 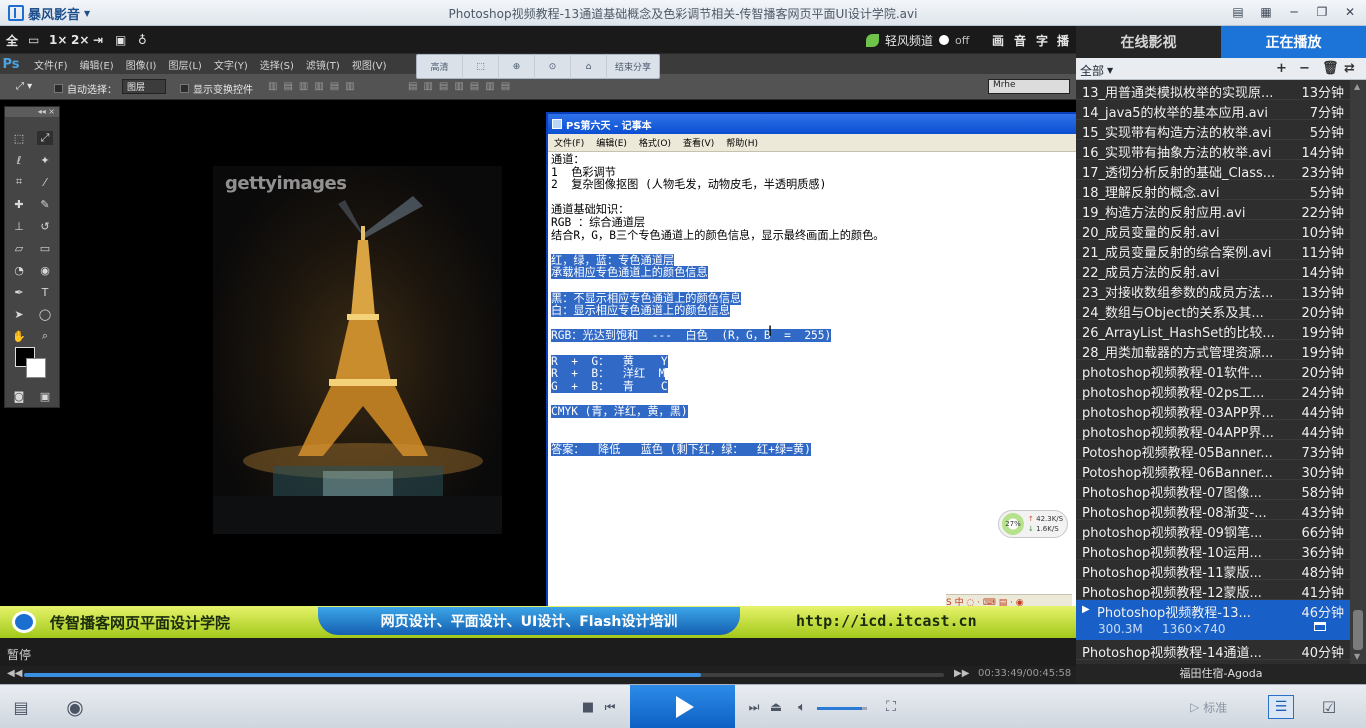 I want to click on maximize-button: ❐, so click(x=1322, y=12).